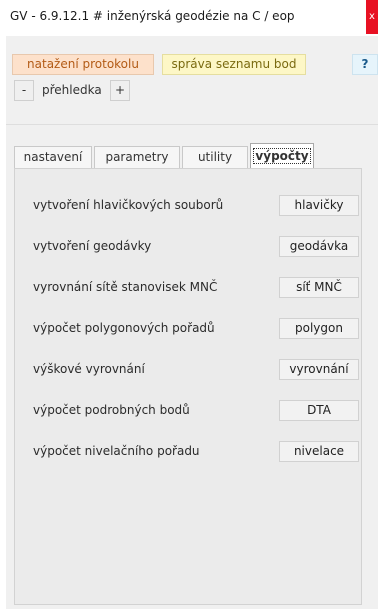 The width and height of the screenshot is (378, 609). Describe the element at coordinates (92, 246) in the screenshot. I see `row-label-geobatch: vytvoření geodávky` at that location.